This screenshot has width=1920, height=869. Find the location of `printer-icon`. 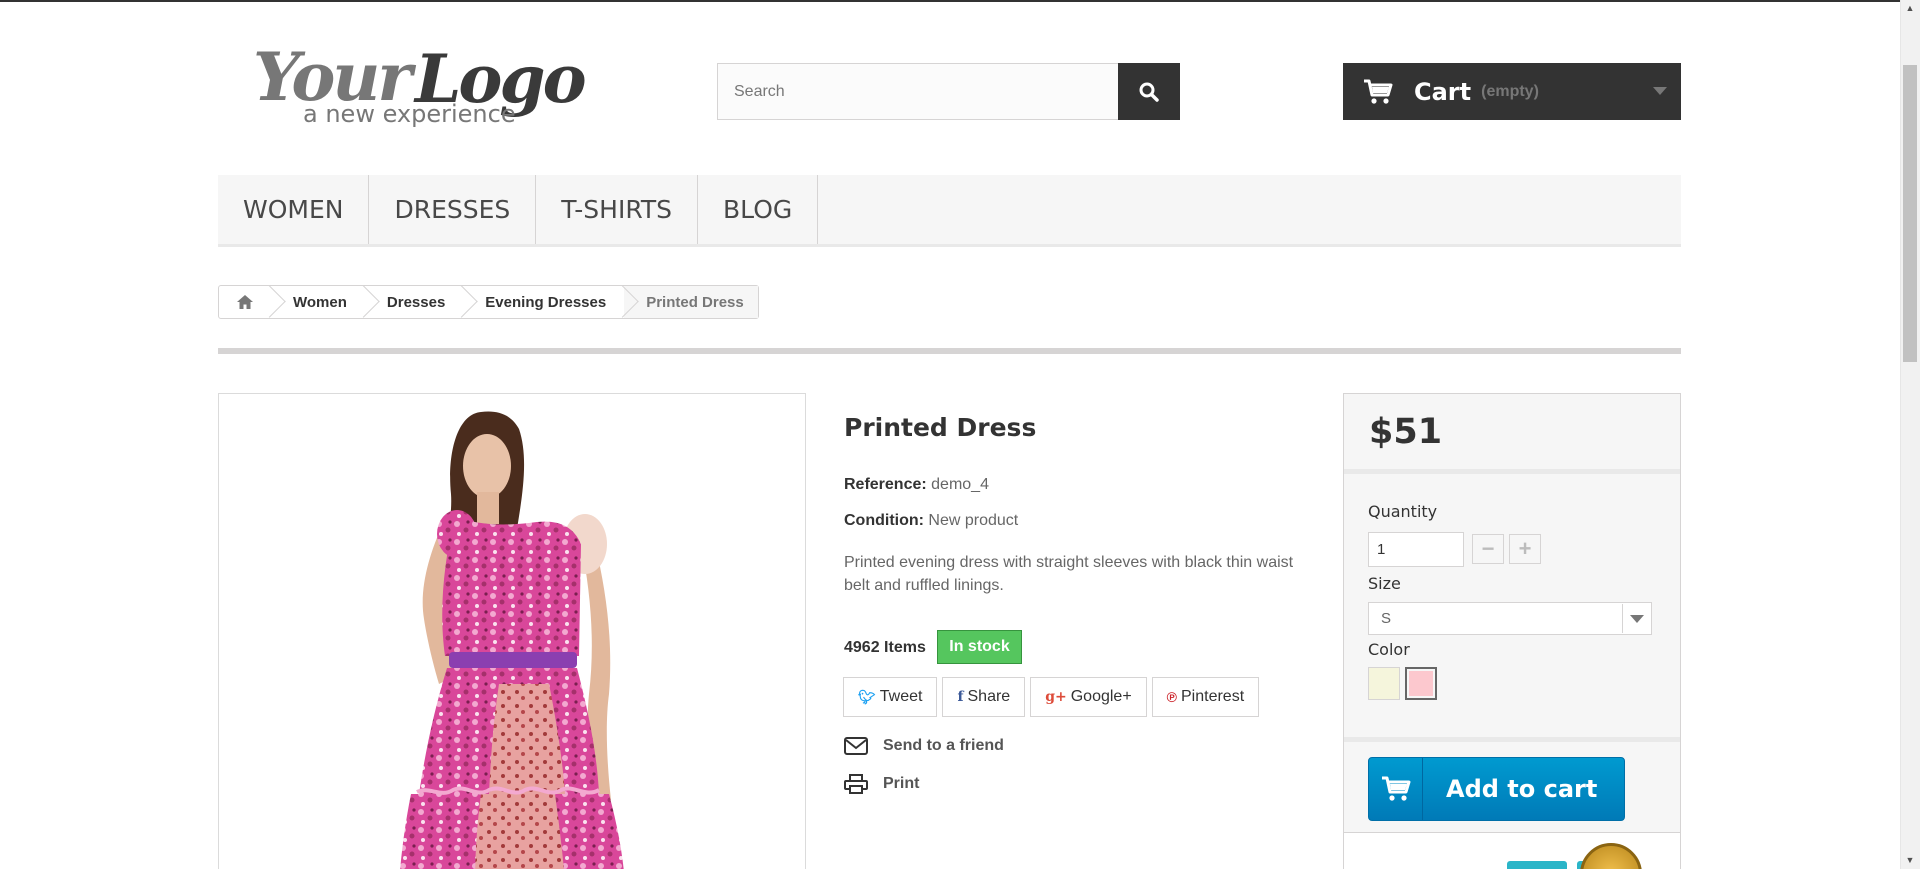

printer-icon is located at coordinates (856, 784).